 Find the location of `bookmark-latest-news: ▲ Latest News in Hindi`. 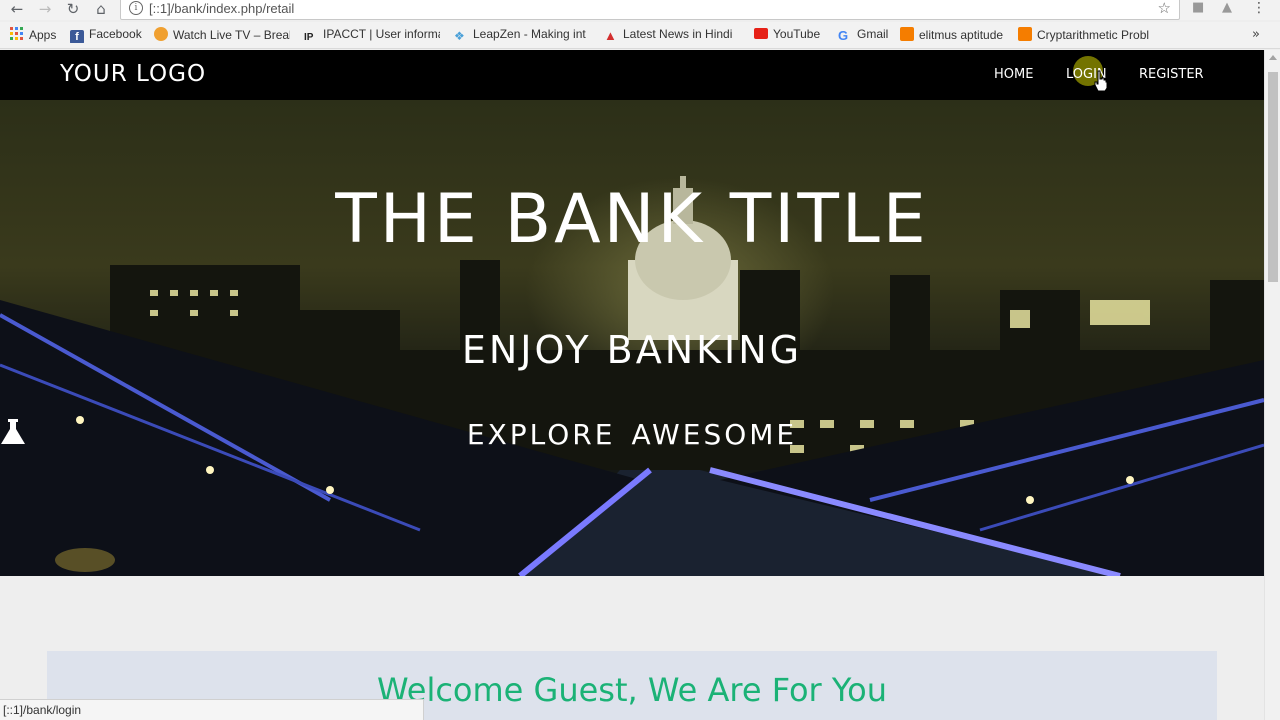

bookmark-latest-news: ▲ Latest News in Hindi is located at coordinates (672, 35).